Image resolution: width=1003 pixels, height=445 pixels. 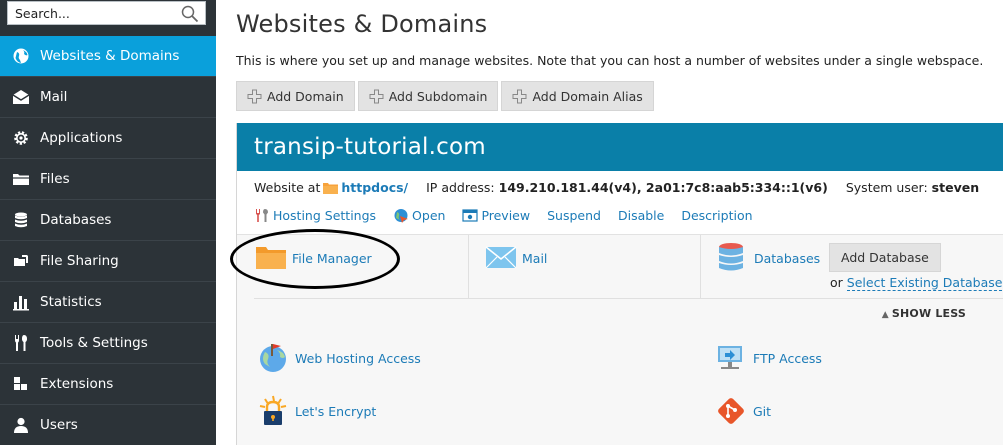 I want to click on sidebar-item-applications: Applications, so click(x=108, y=137).